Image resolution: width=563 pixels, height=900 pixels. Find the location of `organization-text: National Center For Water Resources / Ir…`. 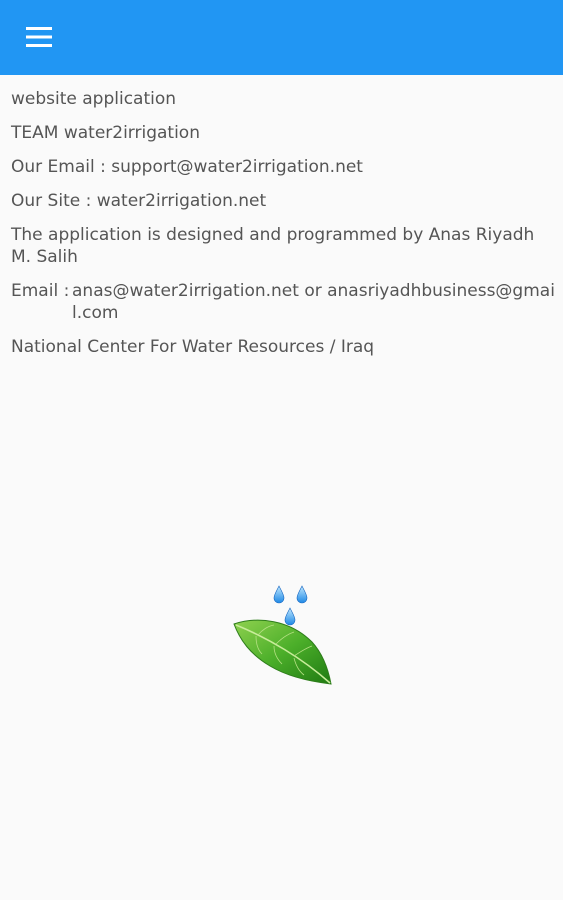

organization-text: National Center For Water Resources / Ir… is located at coordinates (193, 347).